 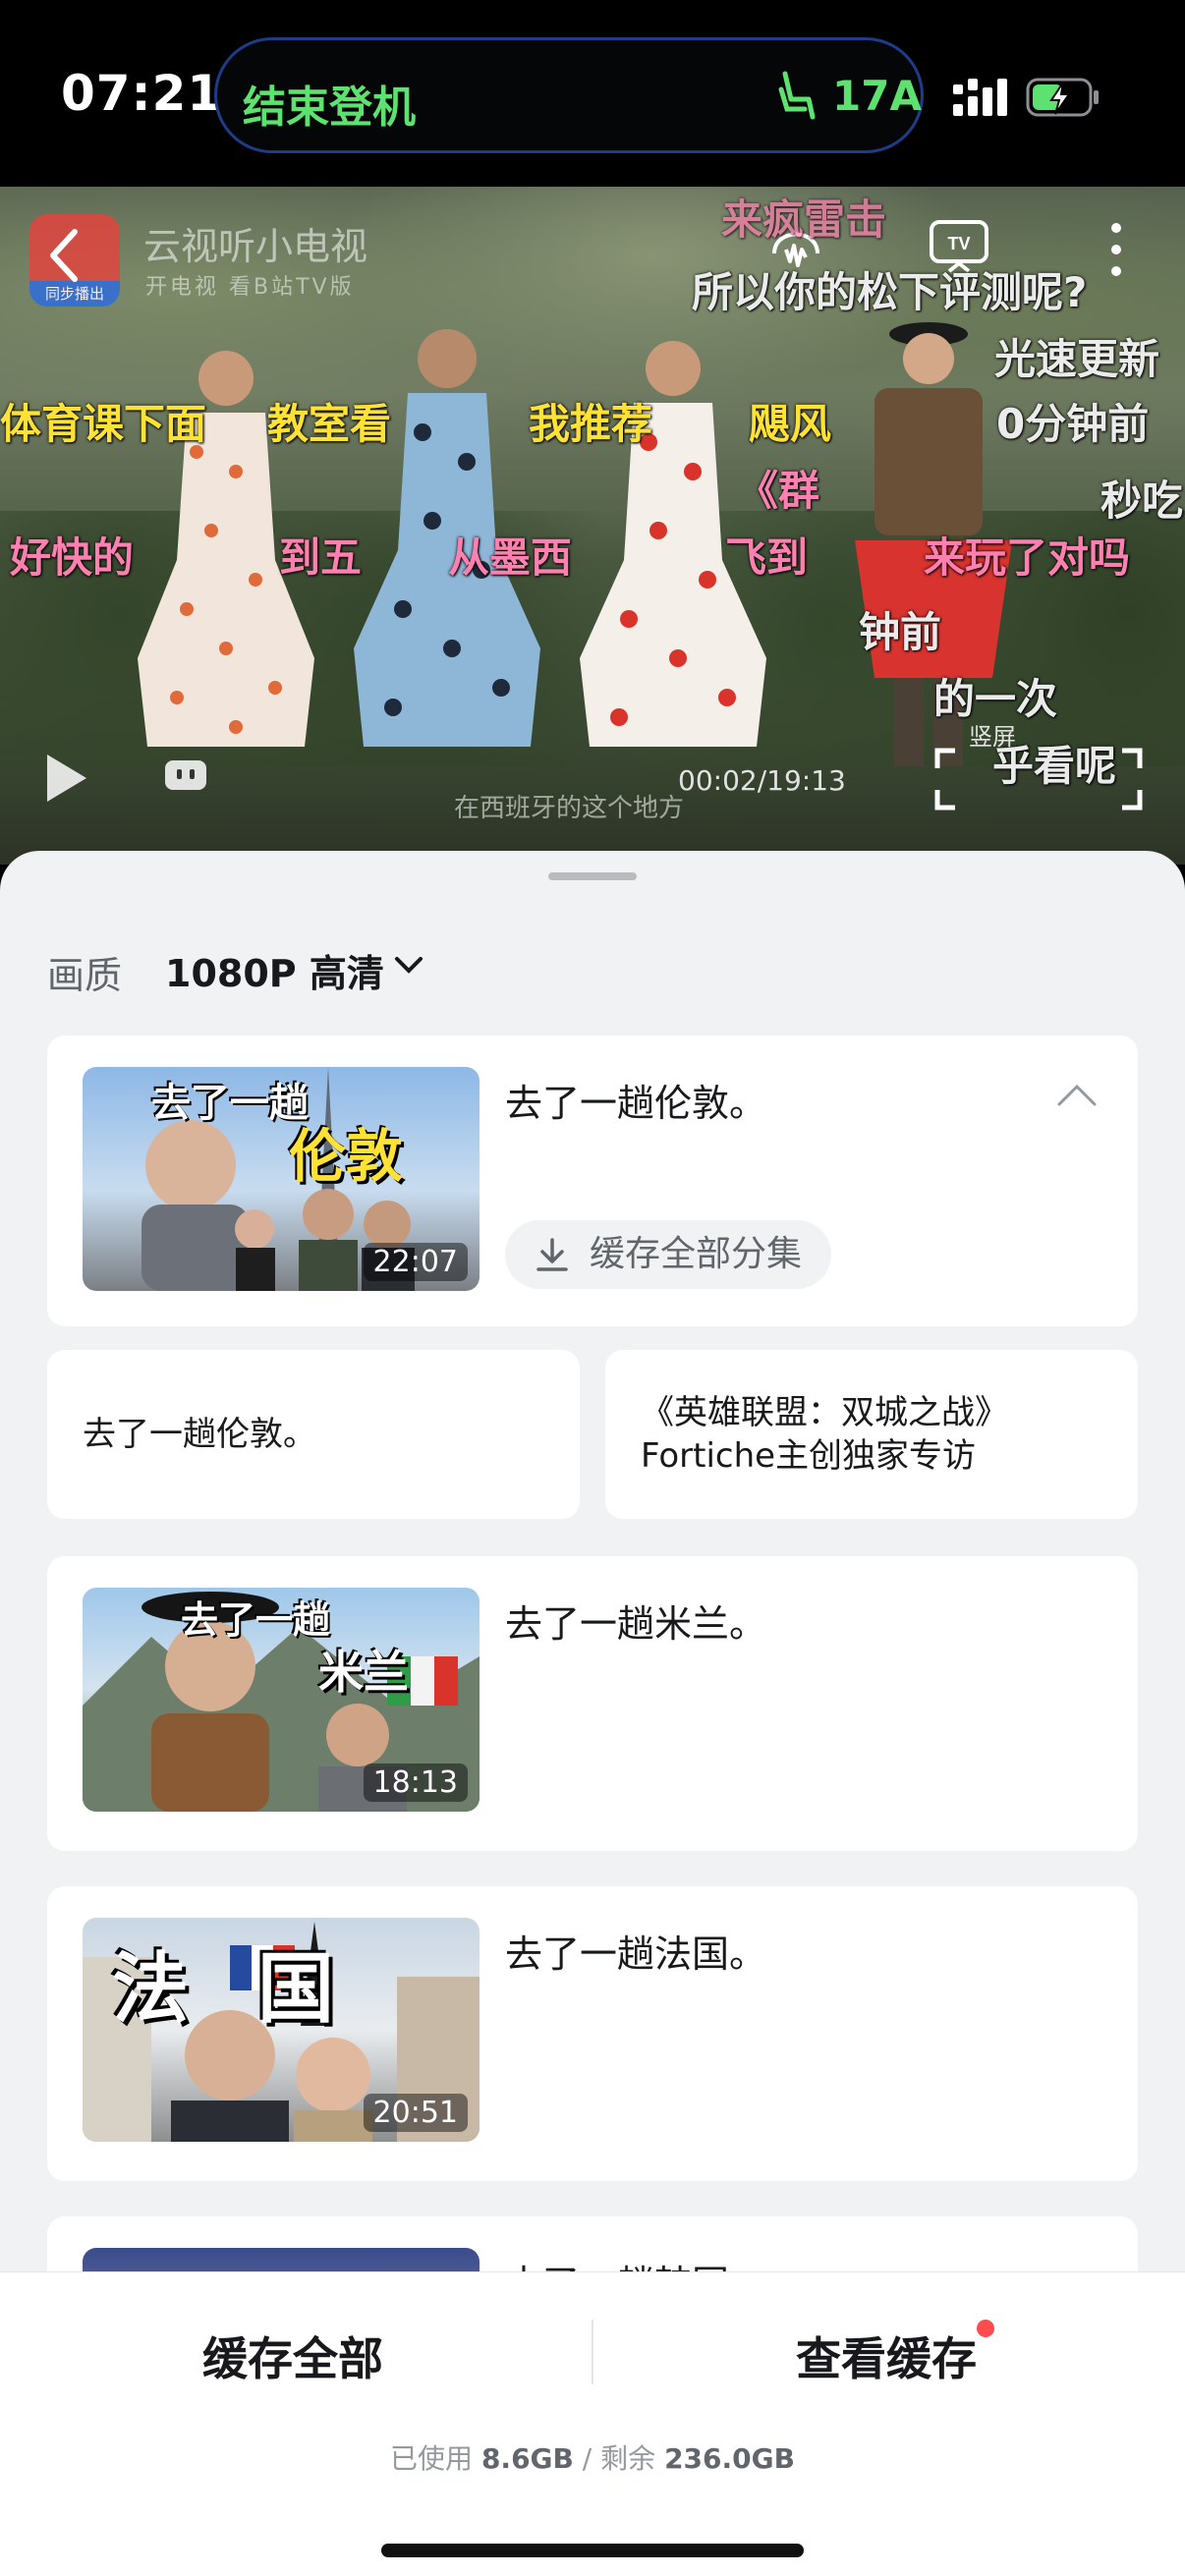 I want to click on fullscreen-icon, so click(x=1038, y=779).